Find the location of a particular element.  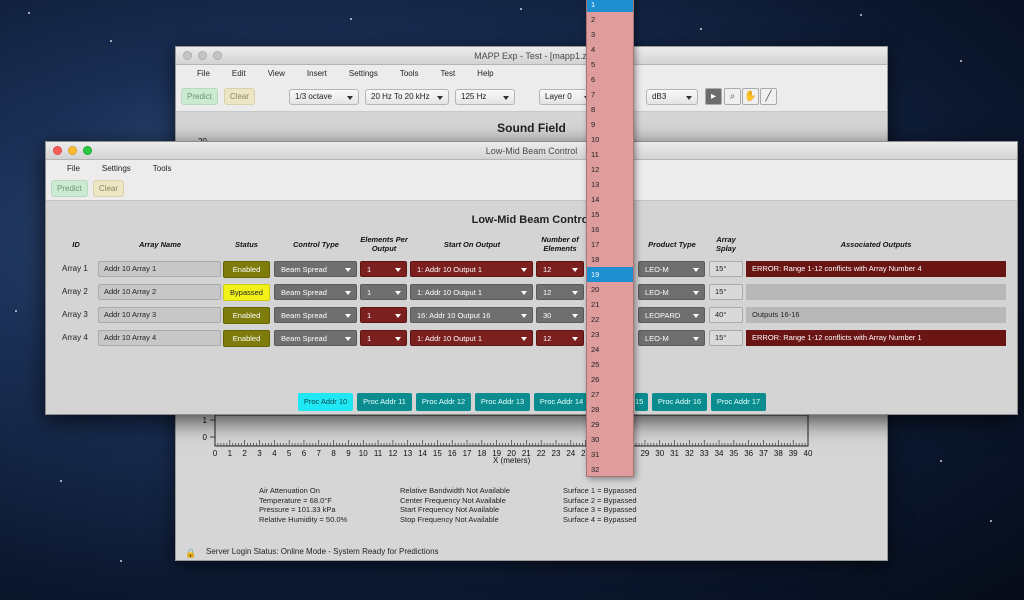

popup-option-9: 9 is located at coordinates (610, 124).